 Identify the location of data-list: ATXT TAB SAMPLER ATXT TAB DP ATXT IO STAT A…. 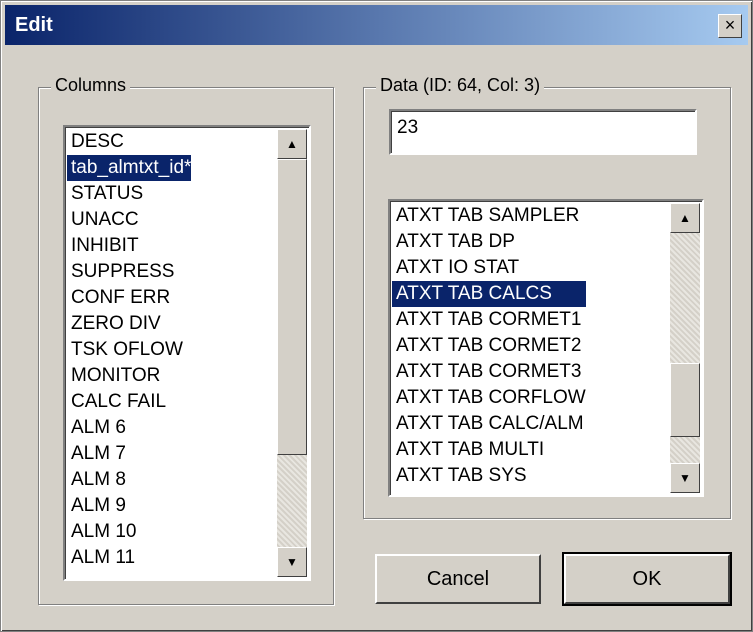
(489, 346).